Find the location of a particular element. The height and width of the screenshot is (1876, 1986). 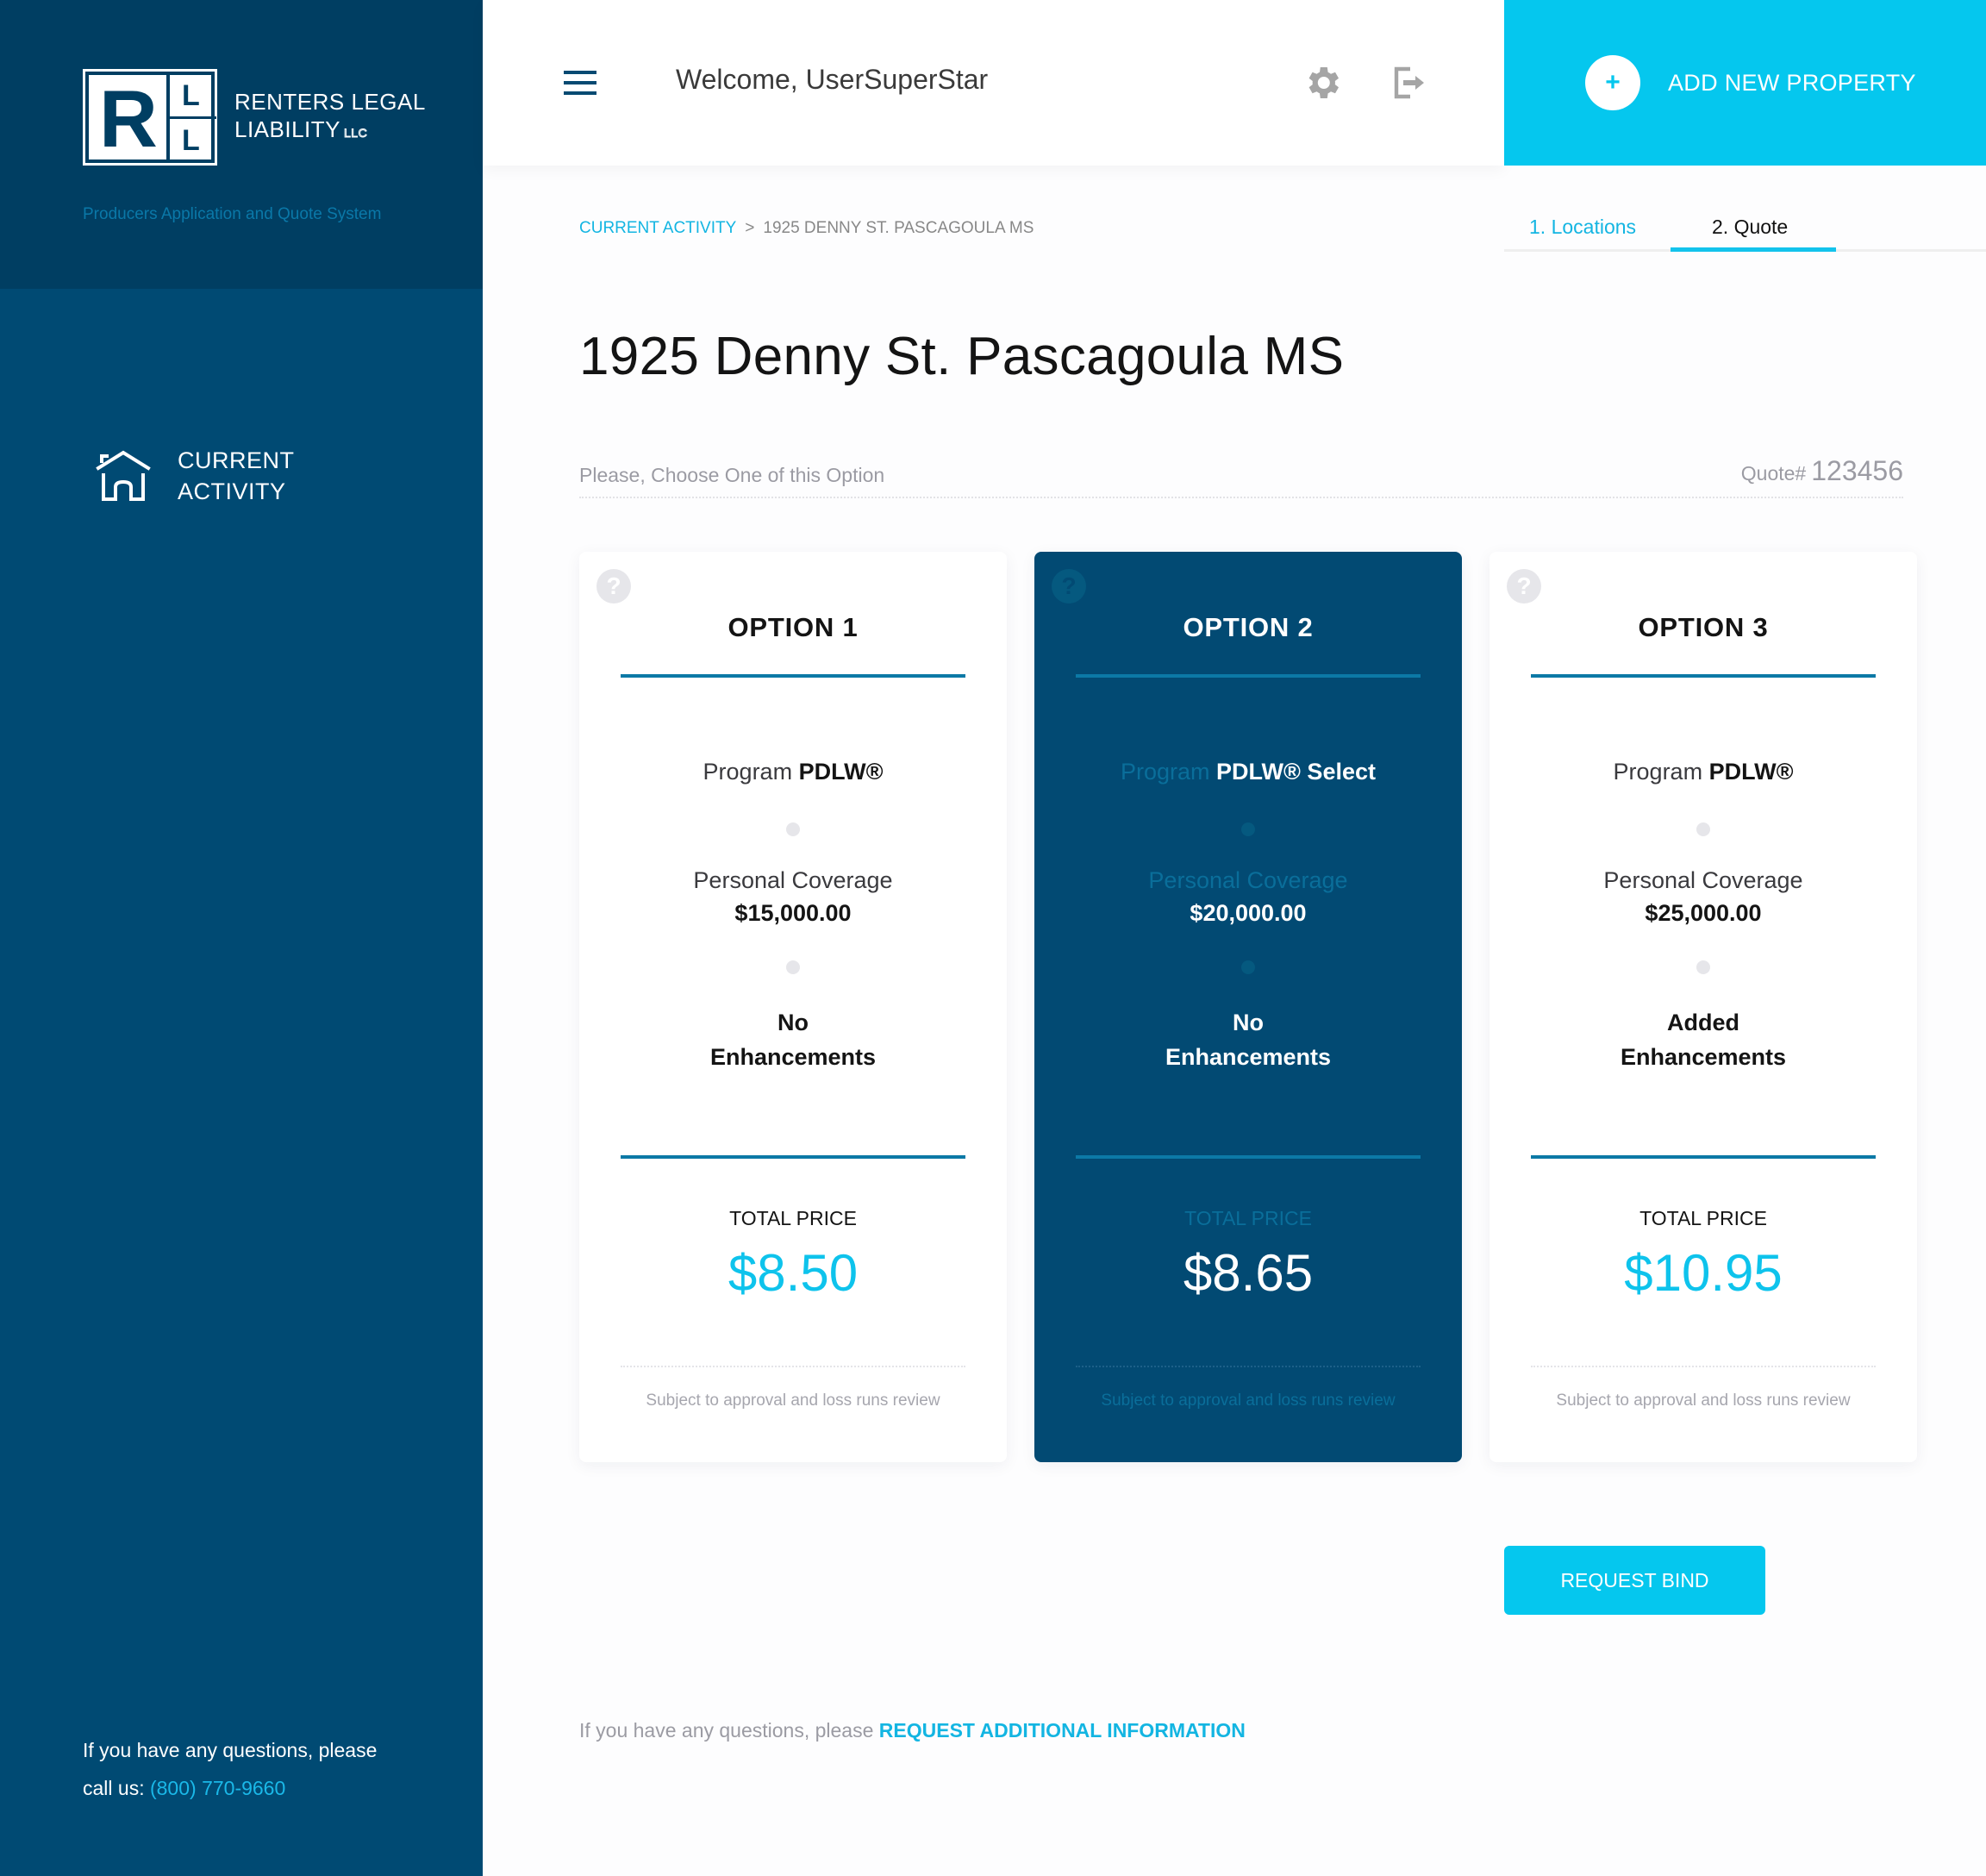

tab-locations: 1. Locations is located at coordinates (1582, 227).